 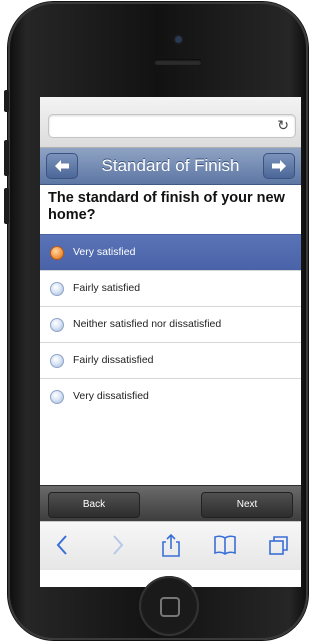 I want to click on arrow-right-icon, so click(x=279, y=166).